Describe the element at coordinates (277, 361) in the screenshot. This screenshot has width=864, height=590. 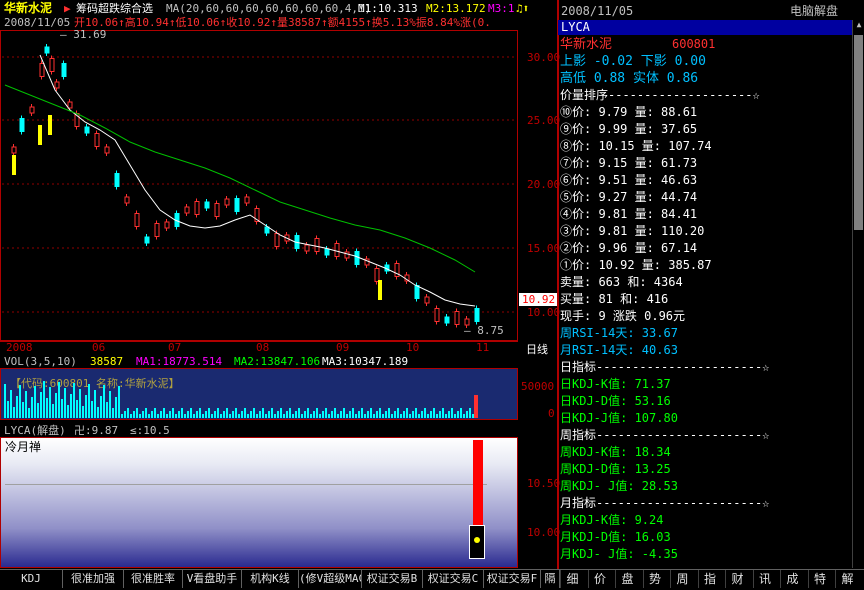
I see `vol-ma2: MA2:13847.106` at that location.